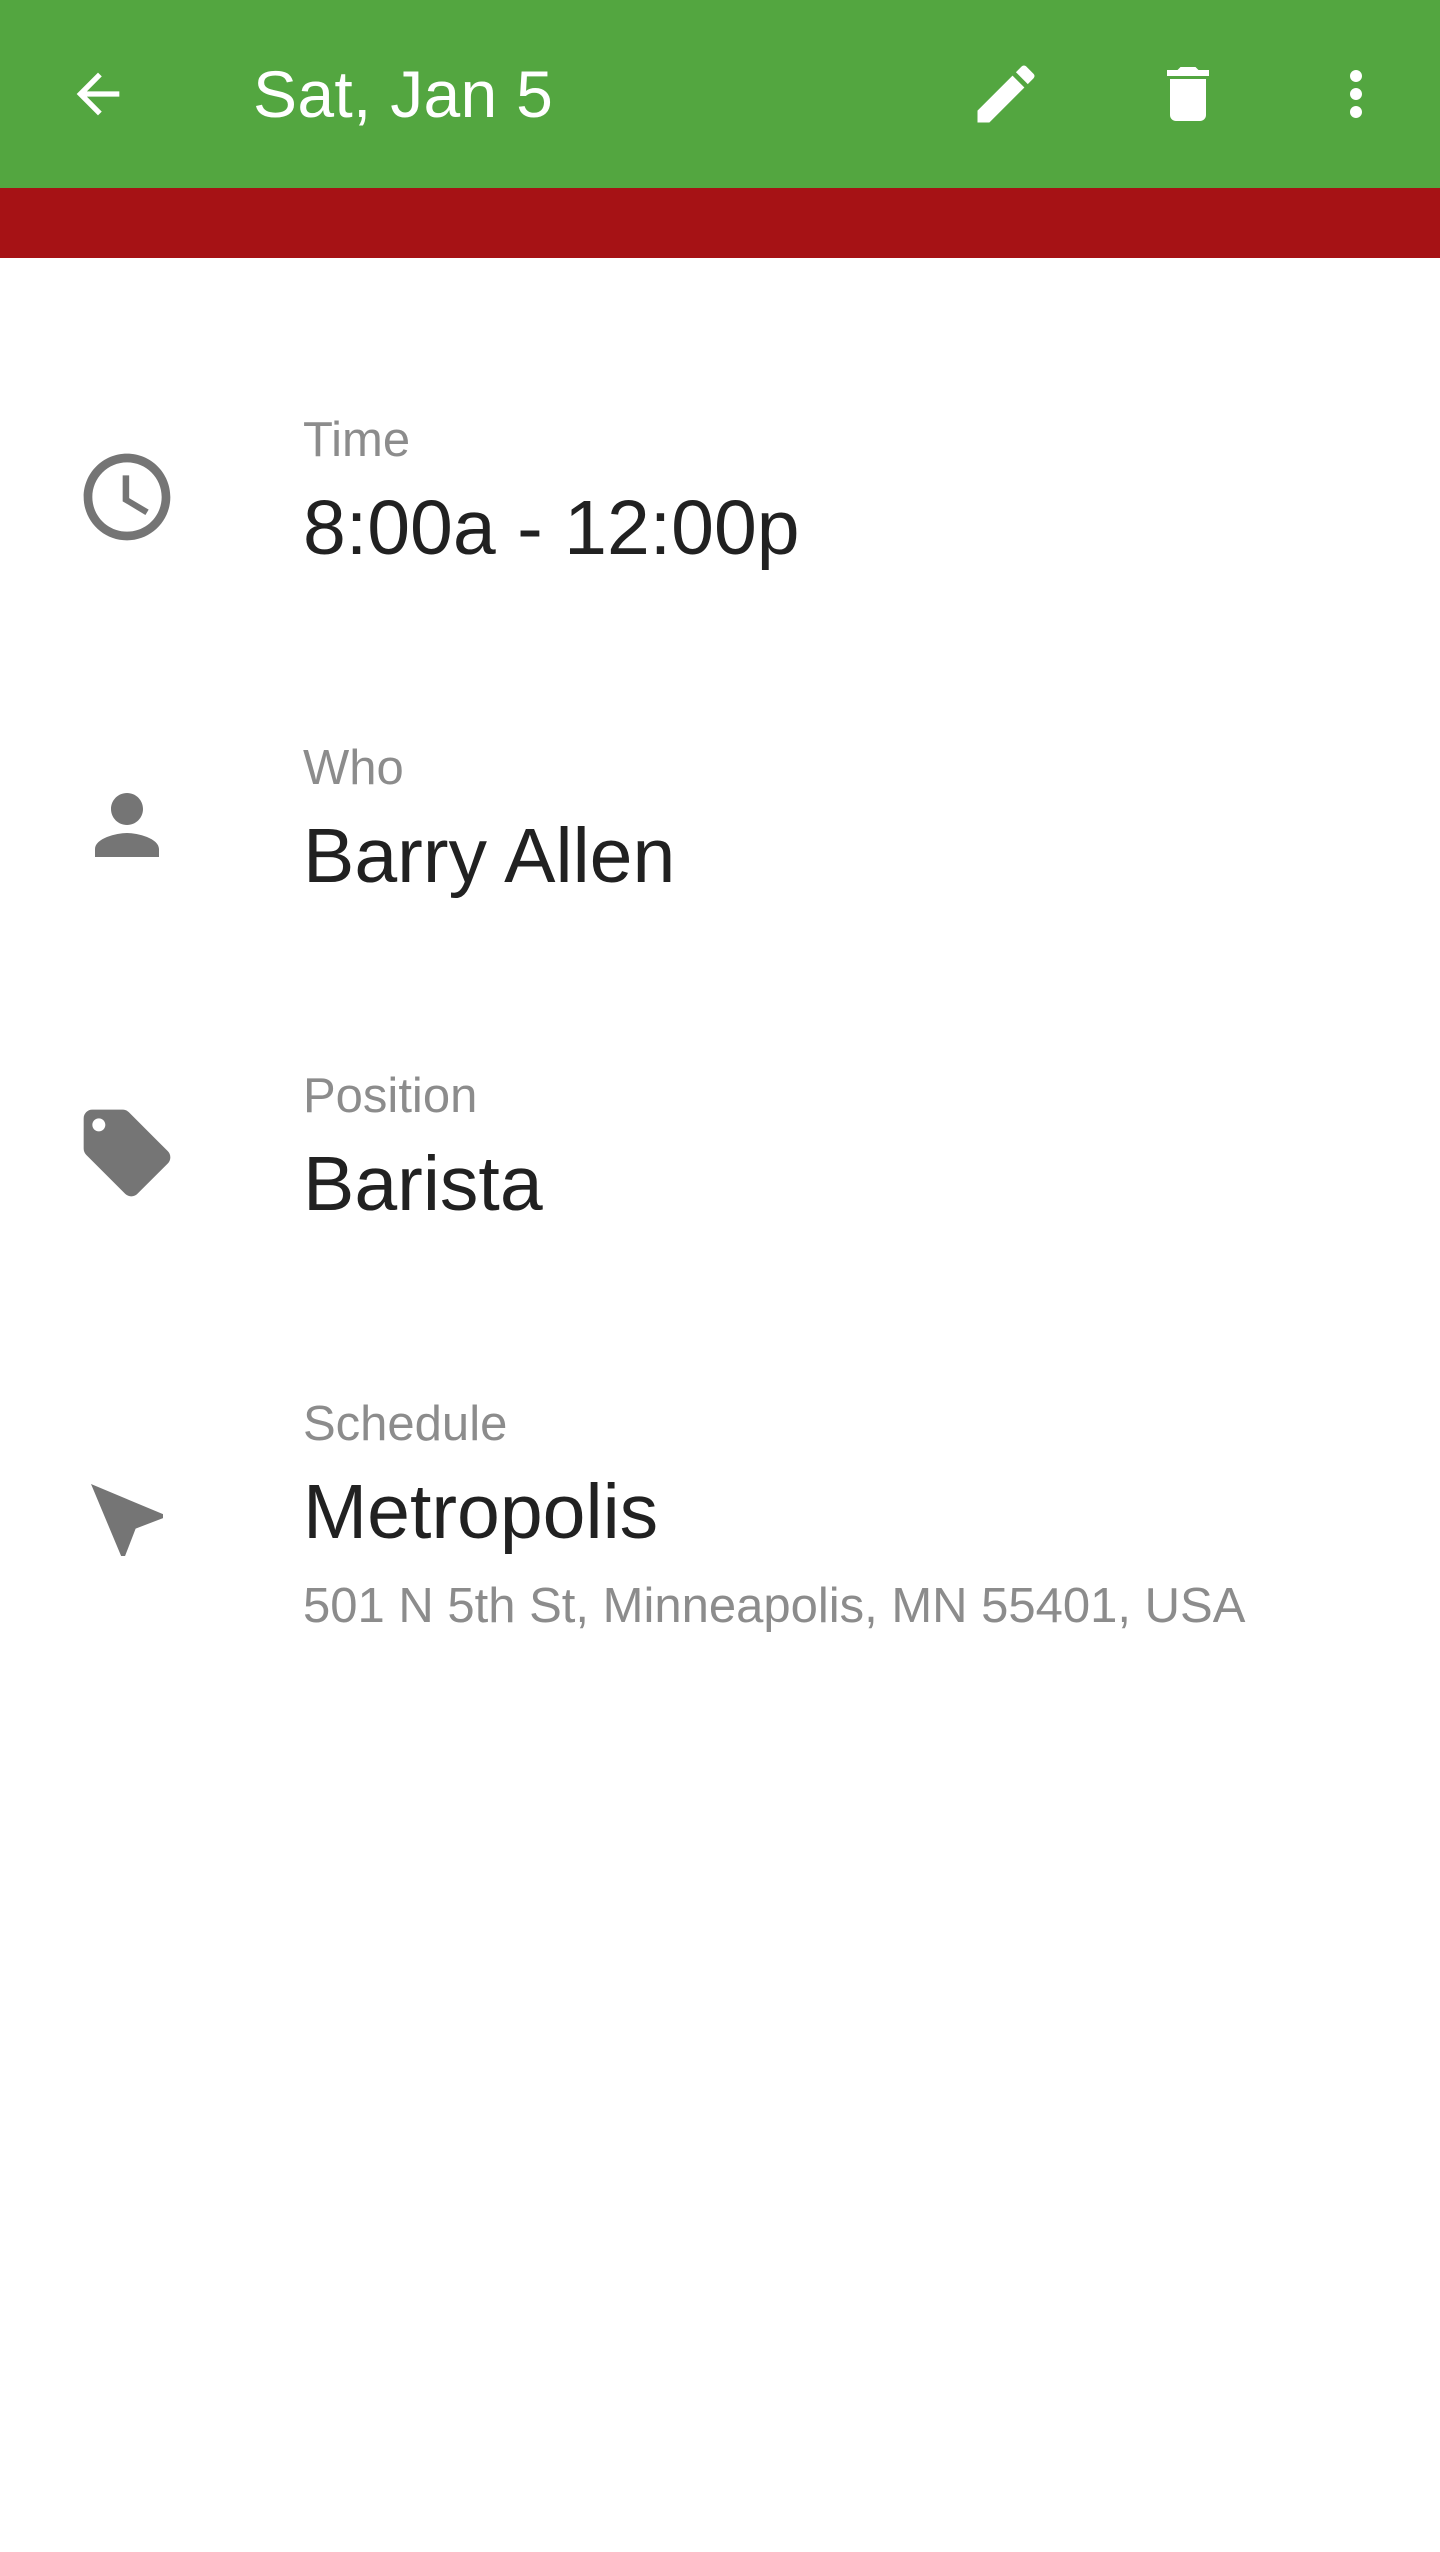 This screenshot has width=1440, height=2552. Describe the element at coordinates (403, 94) in the screenshot. I see `page-title: Sat, Jan 5` at that location.